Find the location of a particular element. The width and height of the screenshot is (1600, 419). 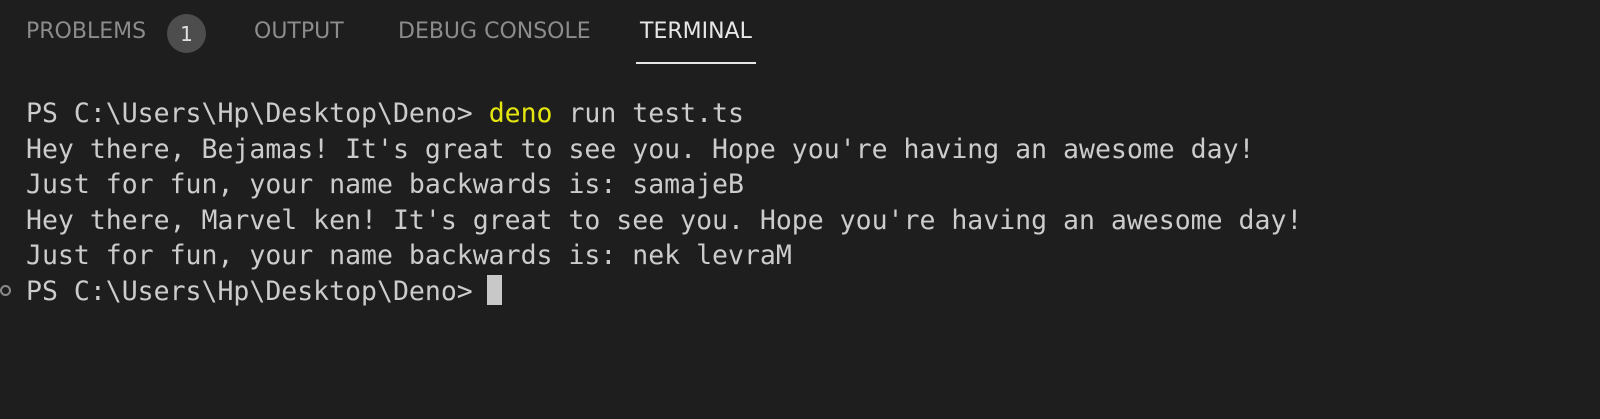

tab-terminal: TERMINAL is located at coordinates (696, 32).